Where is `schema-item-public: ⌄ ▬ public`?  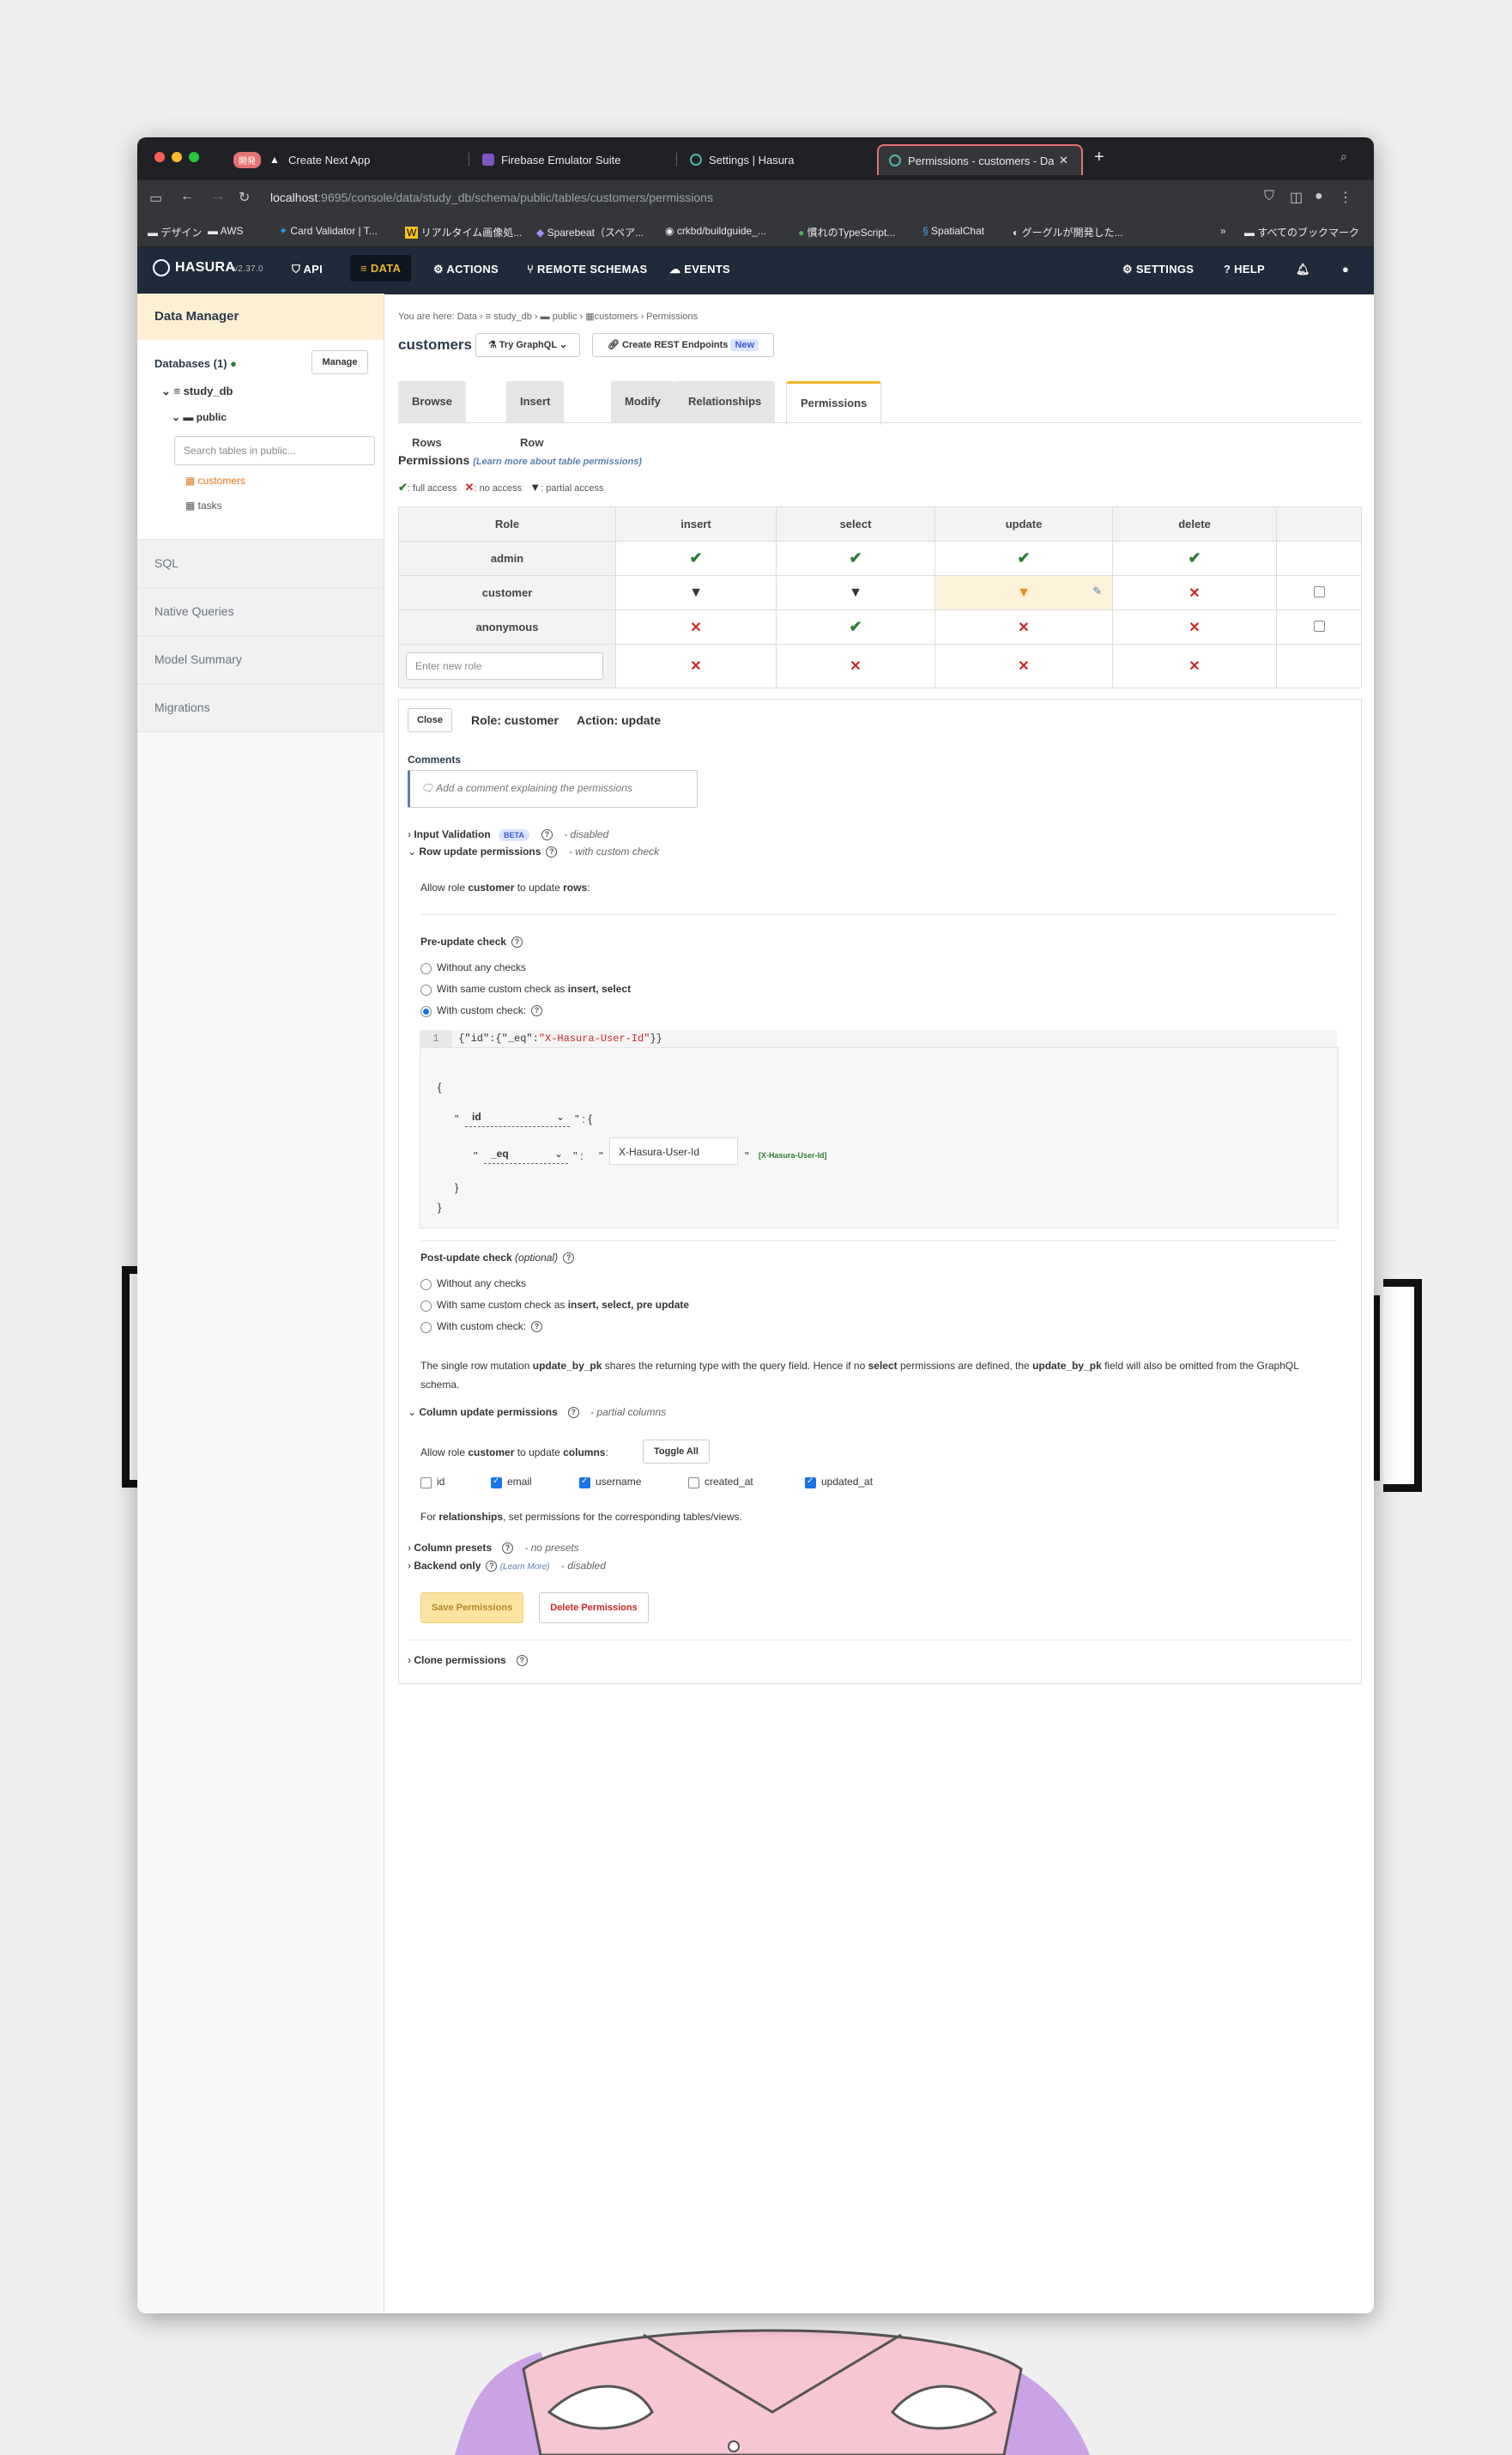
schema-item-public: ⌄ ▬ public is located at coordinates (199, 417).